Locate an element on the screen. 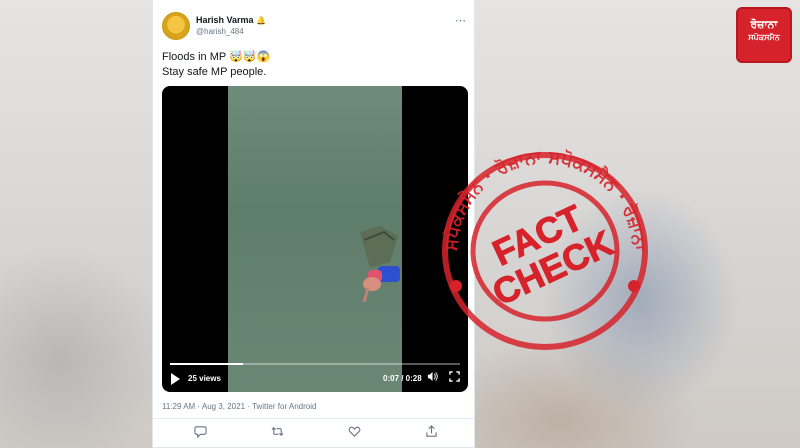 The height and width of the screenshot is (448, 800). like-icon is located at coordinates (354, 433).